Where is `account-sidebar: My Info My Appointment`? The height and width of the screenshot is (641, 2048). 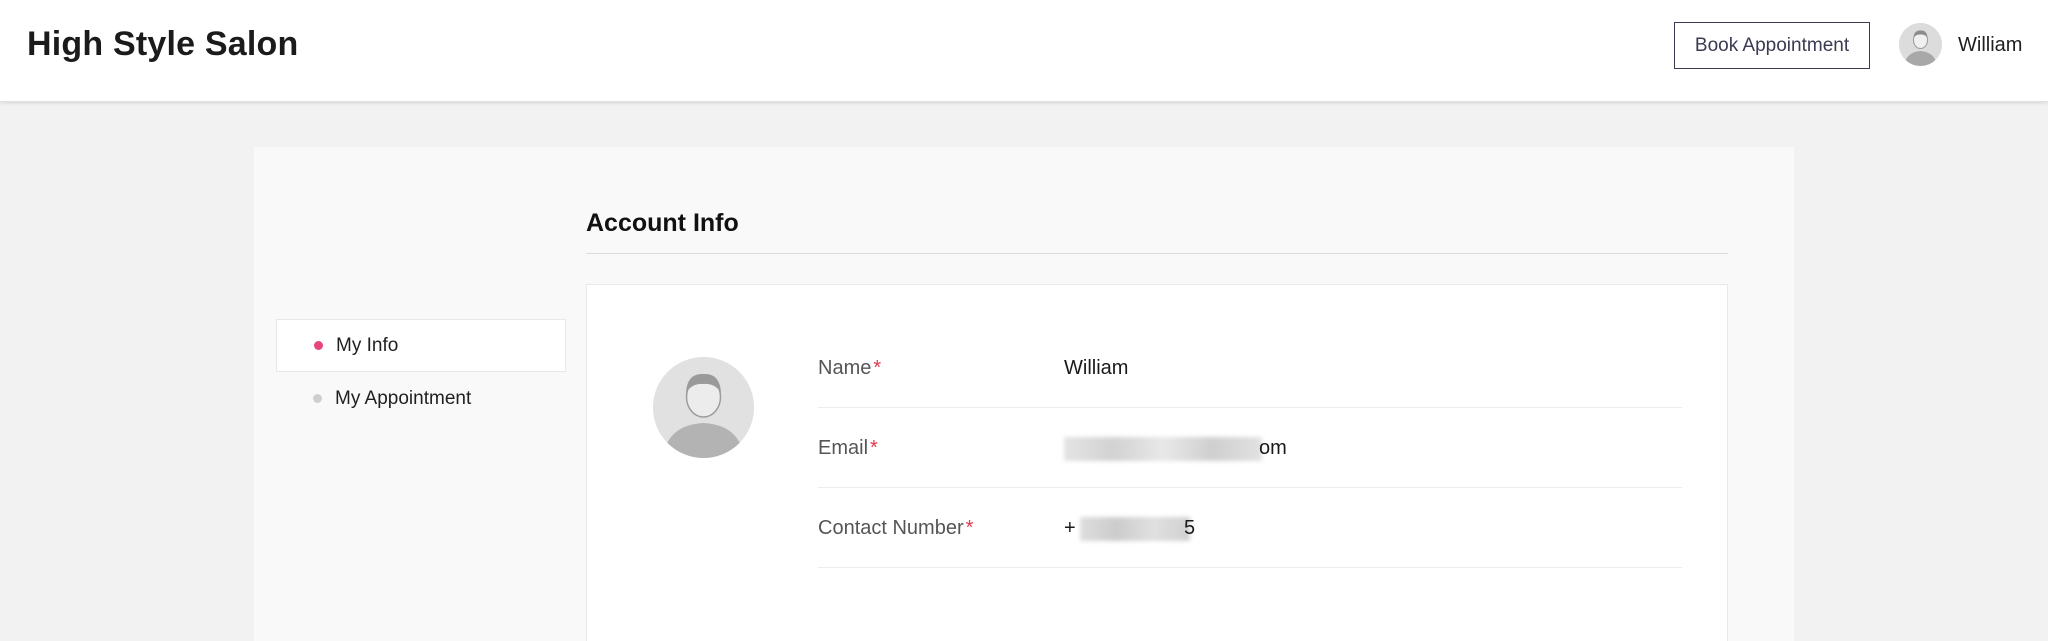
account-sidebar: My Info My Appointment is located at coordinates (421, 372).